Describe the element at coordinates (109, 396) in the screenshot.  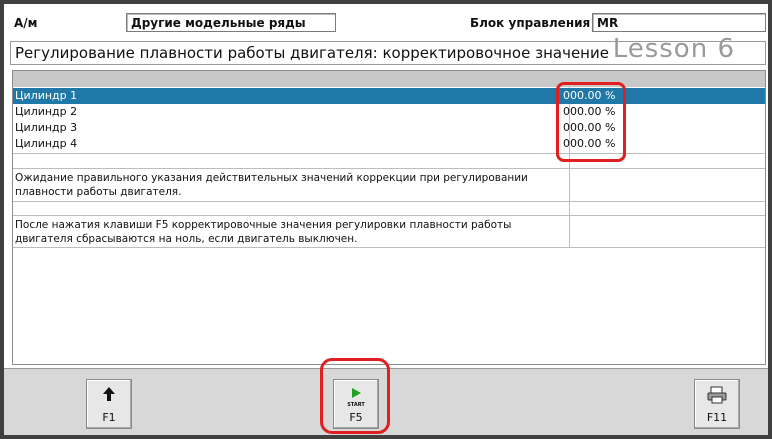
I see `up-arrow-icon` at that location.